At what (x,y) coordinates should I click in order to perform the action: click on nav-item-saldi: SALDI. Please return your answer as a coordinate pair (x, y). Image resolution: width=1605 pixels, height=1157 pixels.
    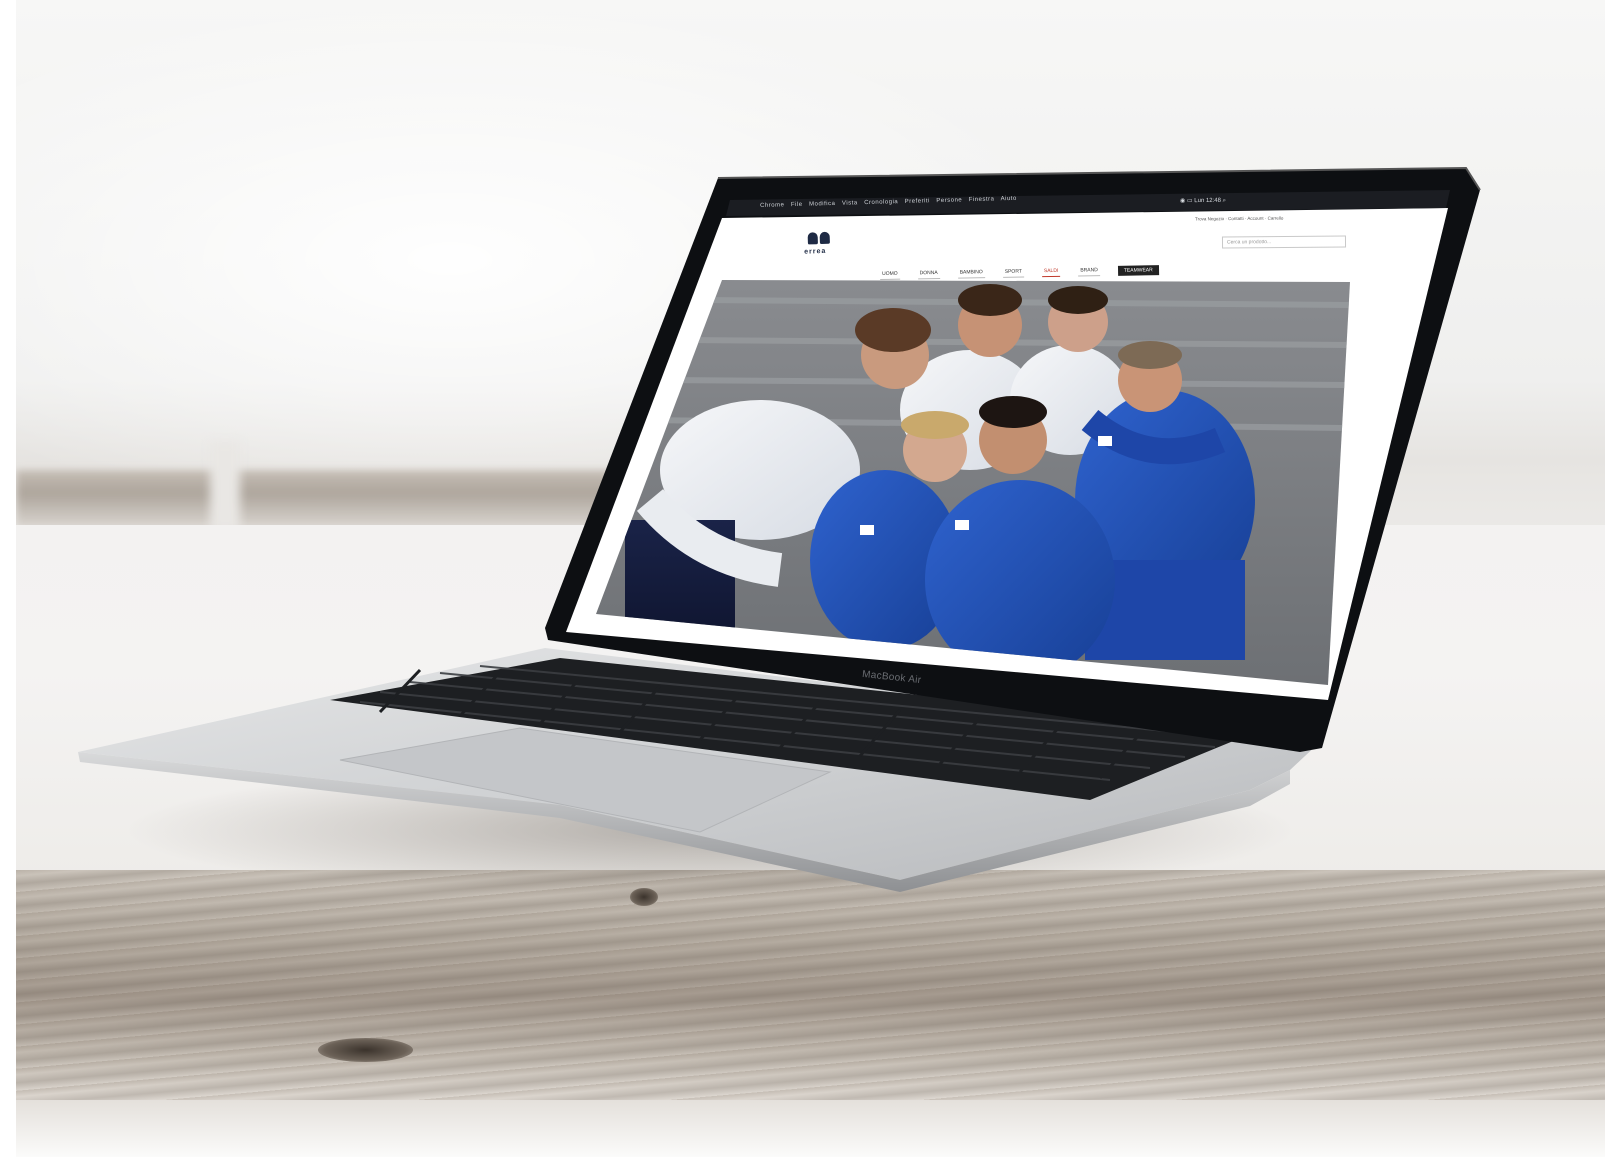
    Looking at the image, I should click on (1051, 272).